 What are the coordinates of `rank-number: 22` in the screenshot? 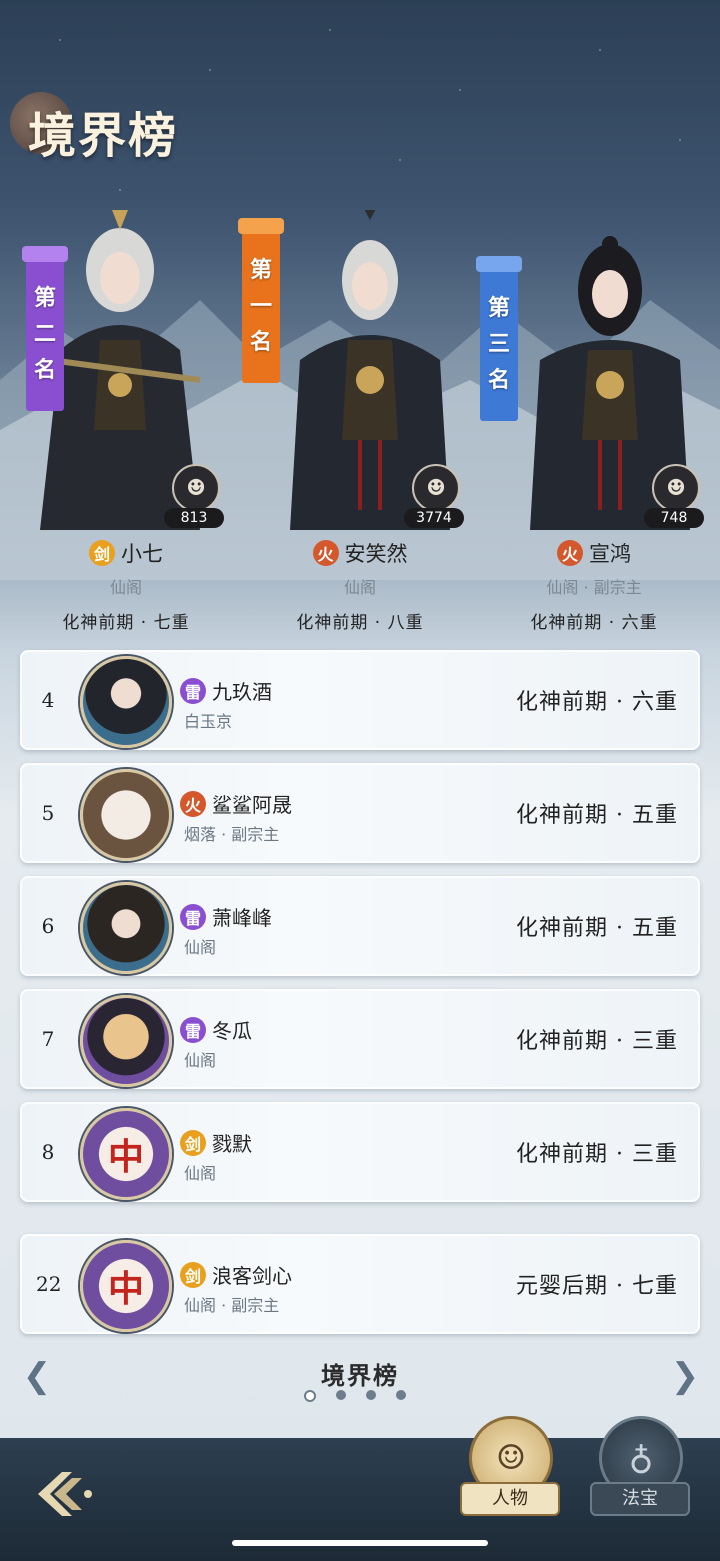 It's located at (49, 1284).